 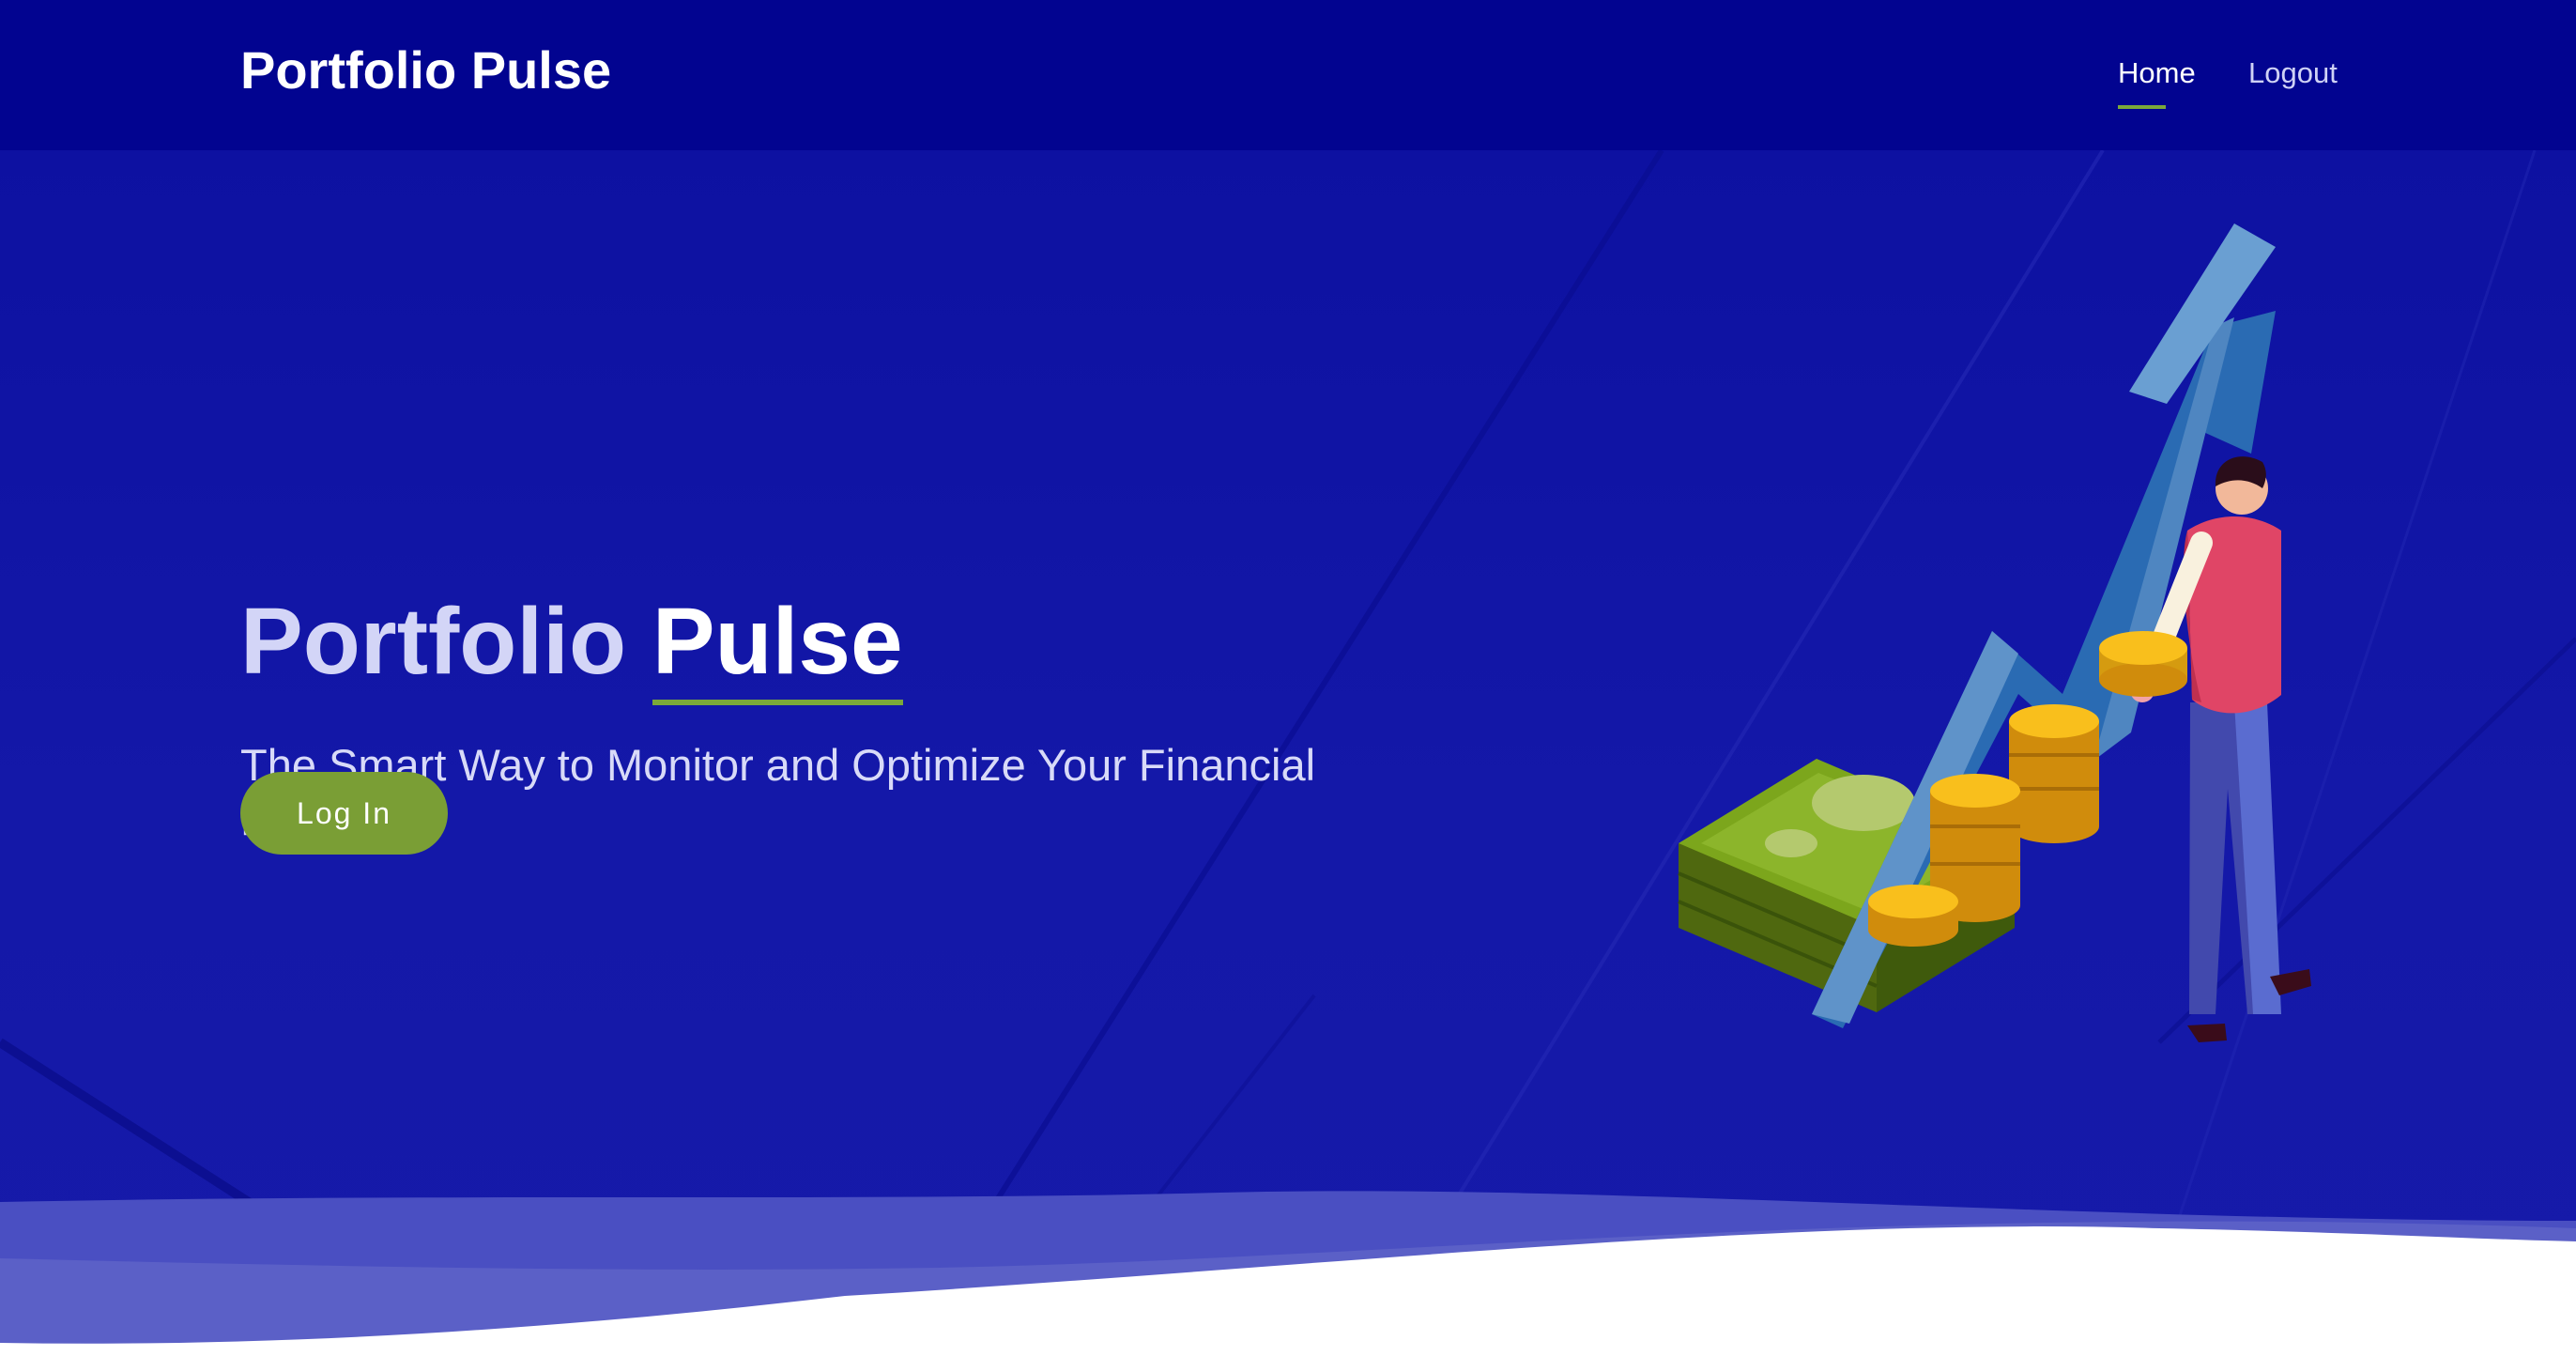 I want to click on hero-title: Portfolio Pulse, so click(x=572, y=642).